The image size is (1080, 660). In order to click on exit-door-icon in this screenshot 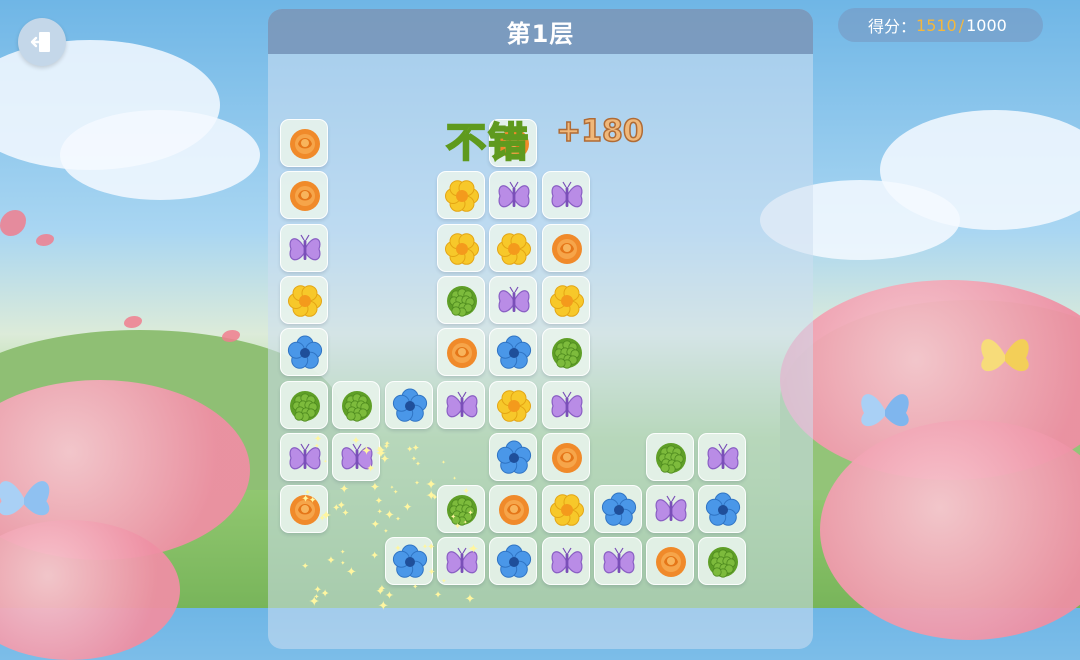, I will do `click(40, 42)`.